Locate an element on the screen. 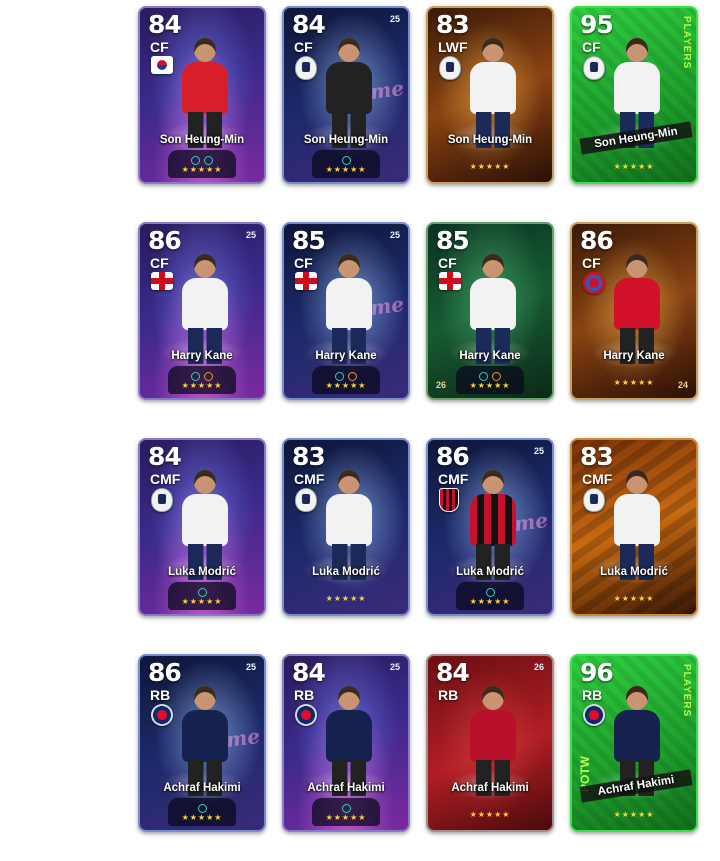  player-card: 84 CMF Luka Modrić ★★★★★ is located at coordinates (202, 527).